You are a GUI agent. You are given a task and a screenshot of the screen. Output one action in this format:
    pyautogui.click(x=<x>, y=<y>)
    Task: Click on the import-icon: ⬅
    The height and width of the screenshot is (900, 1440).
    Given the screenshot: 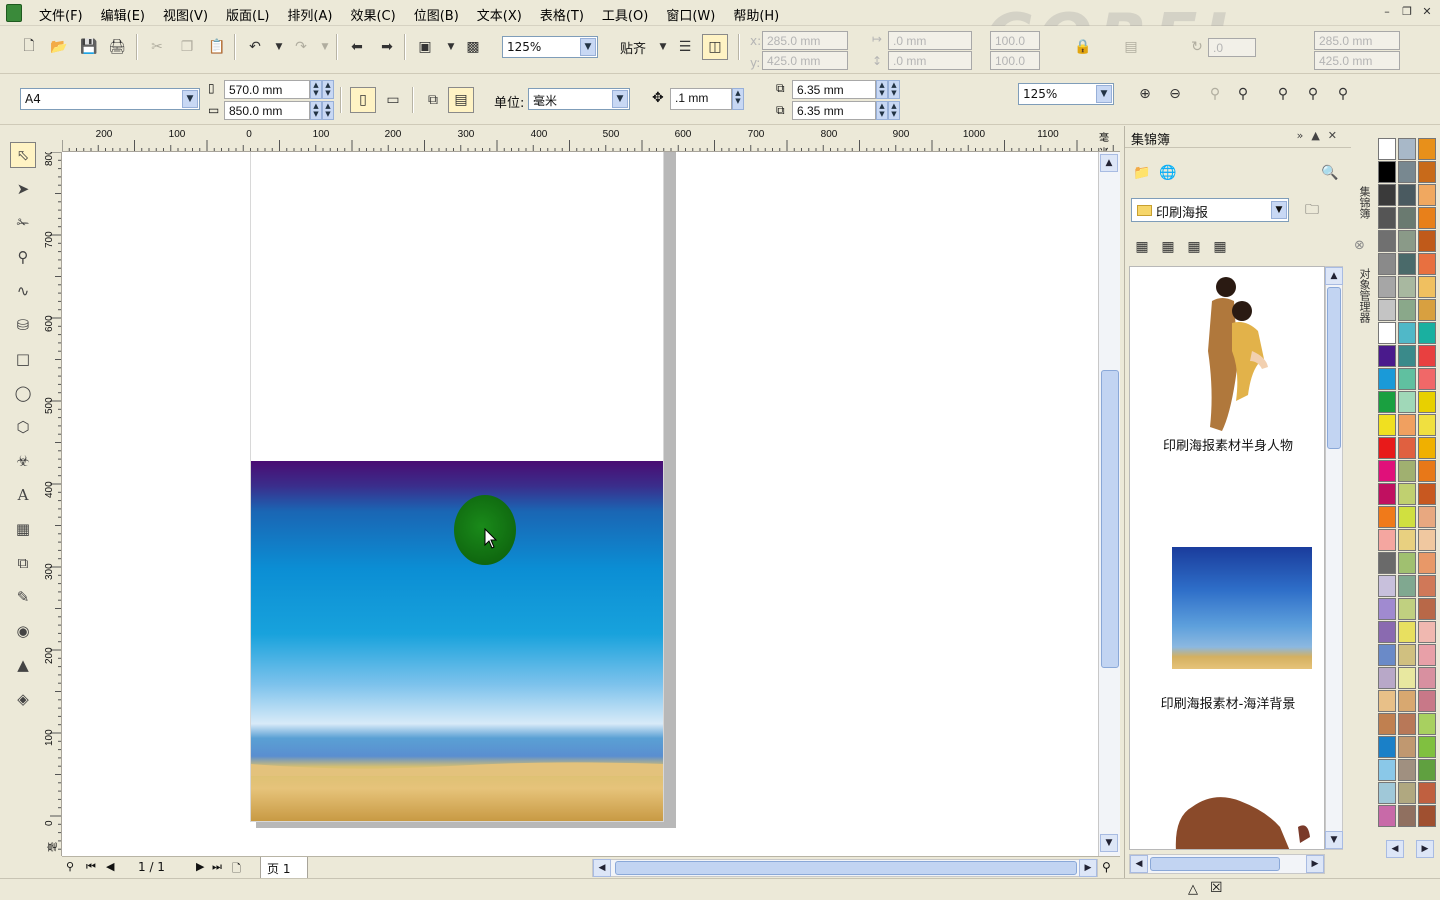 What is the action you would take?
    pyautogui.click(x=357, y=47)
    